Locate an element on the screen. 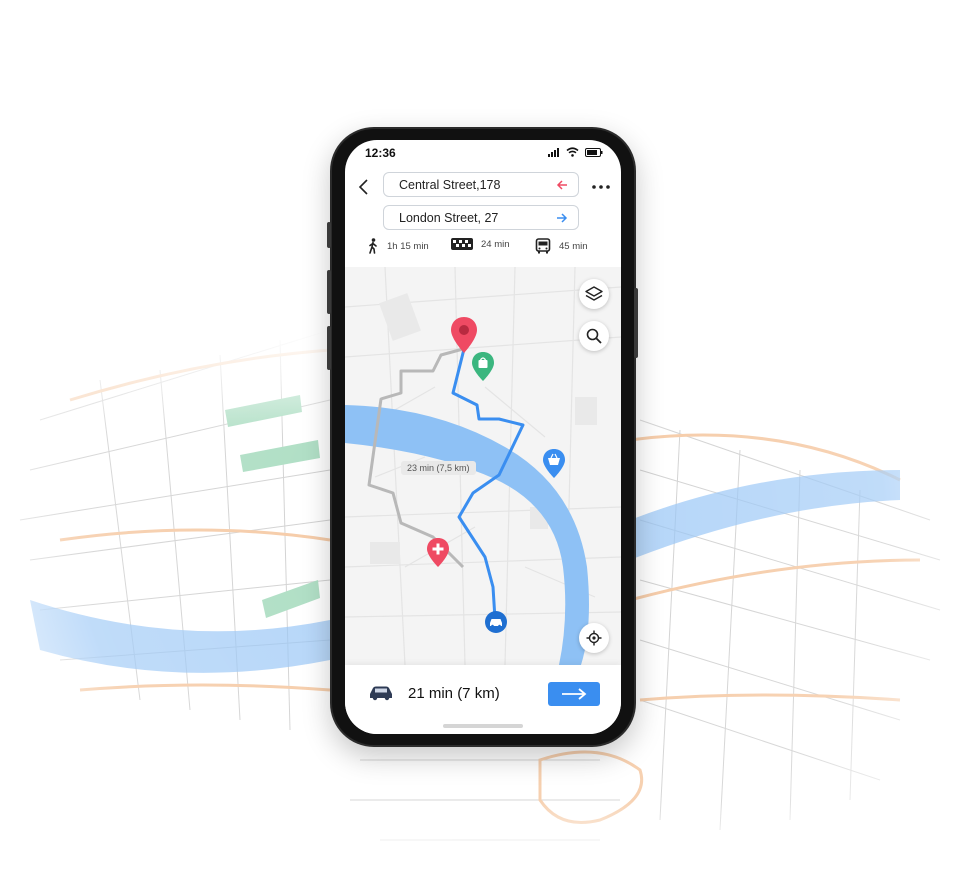 This screenshot has width=960, height=869. car-marker-icon is located at coordinates (496, 622).